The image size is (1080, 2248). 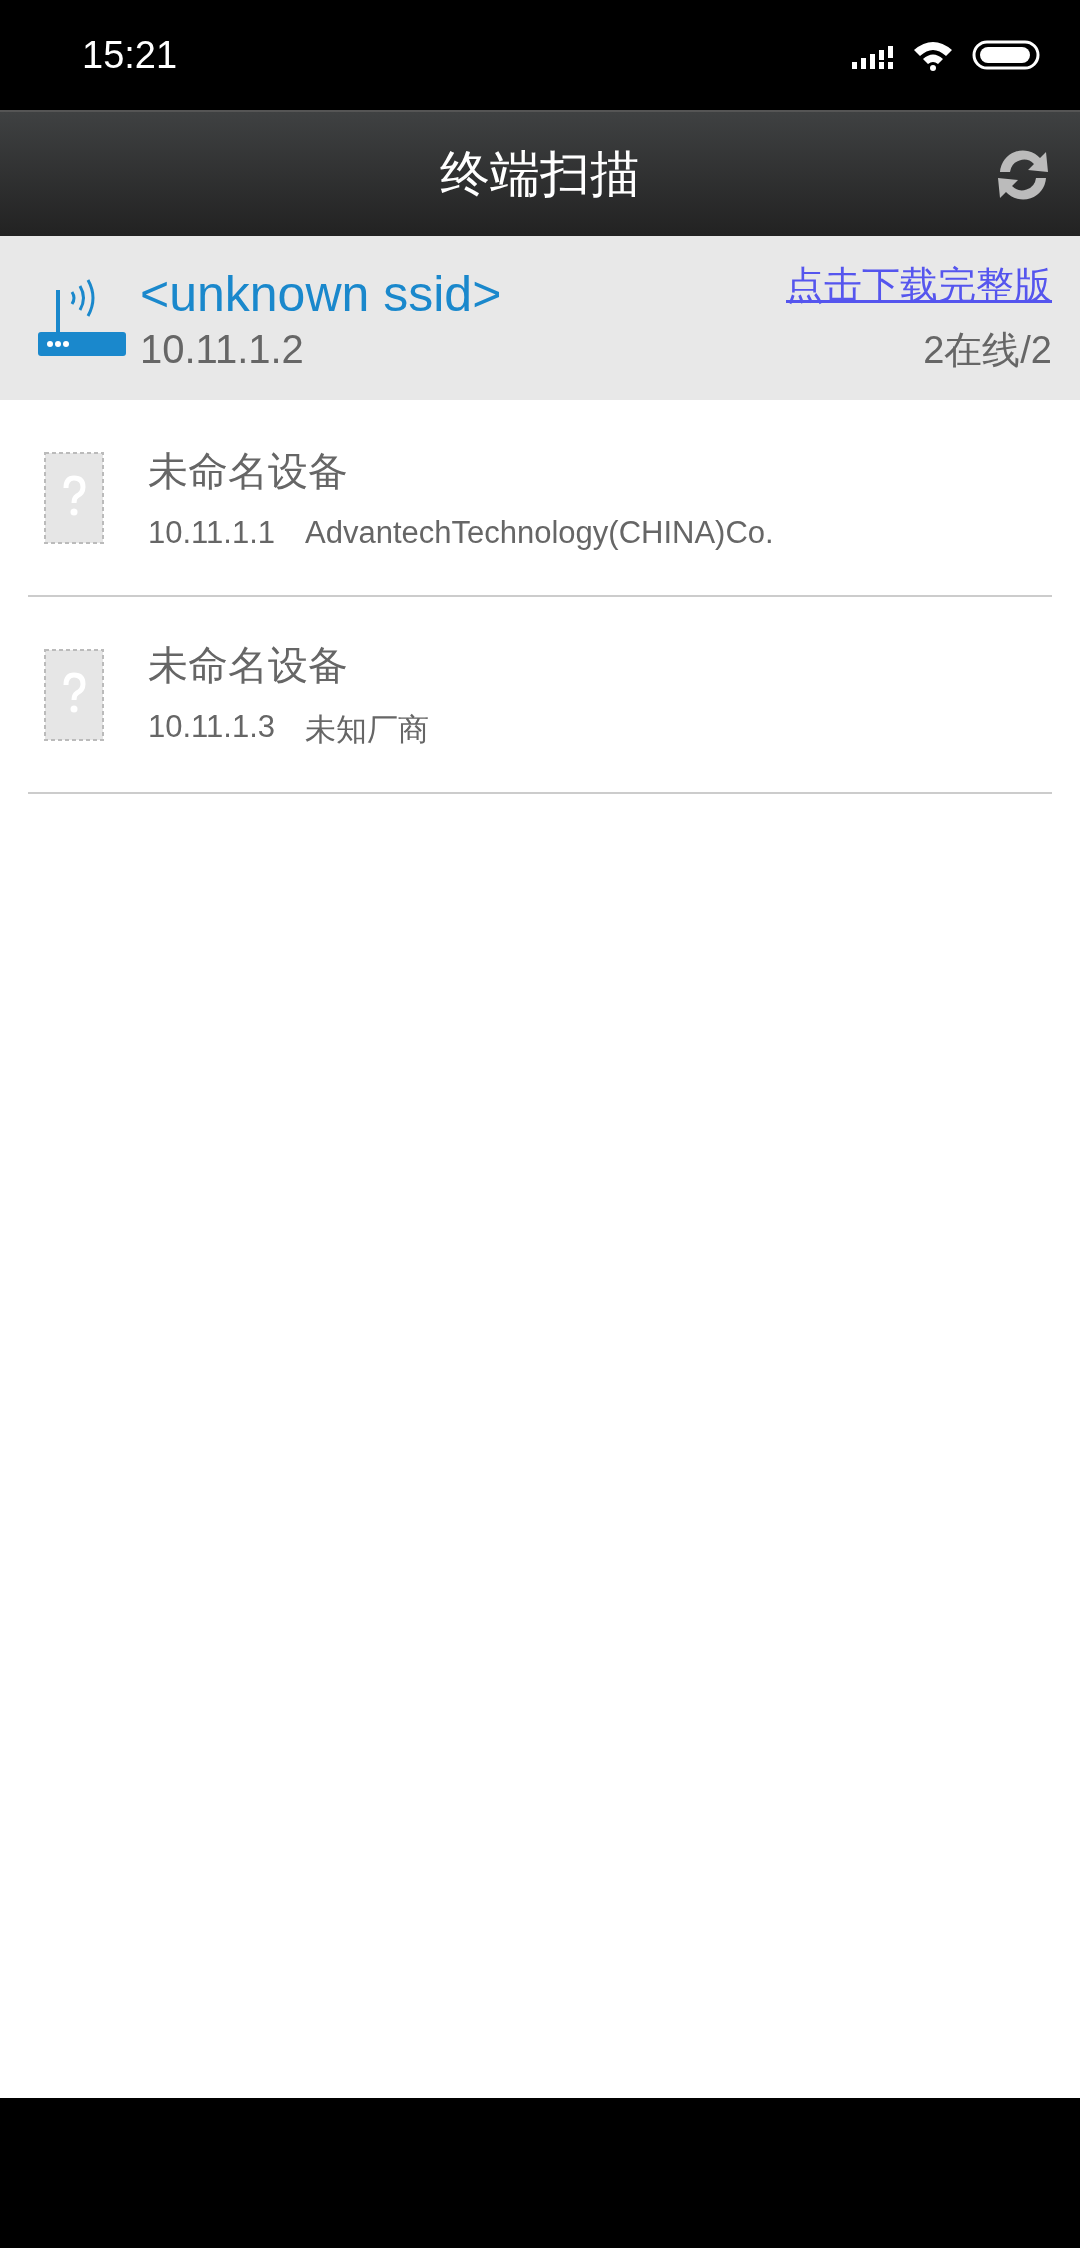 What do you see at coordinates (211, 533) in the screenshot?
I see `device-ip: 10.11.1.1` at bounding box center [211, 533].